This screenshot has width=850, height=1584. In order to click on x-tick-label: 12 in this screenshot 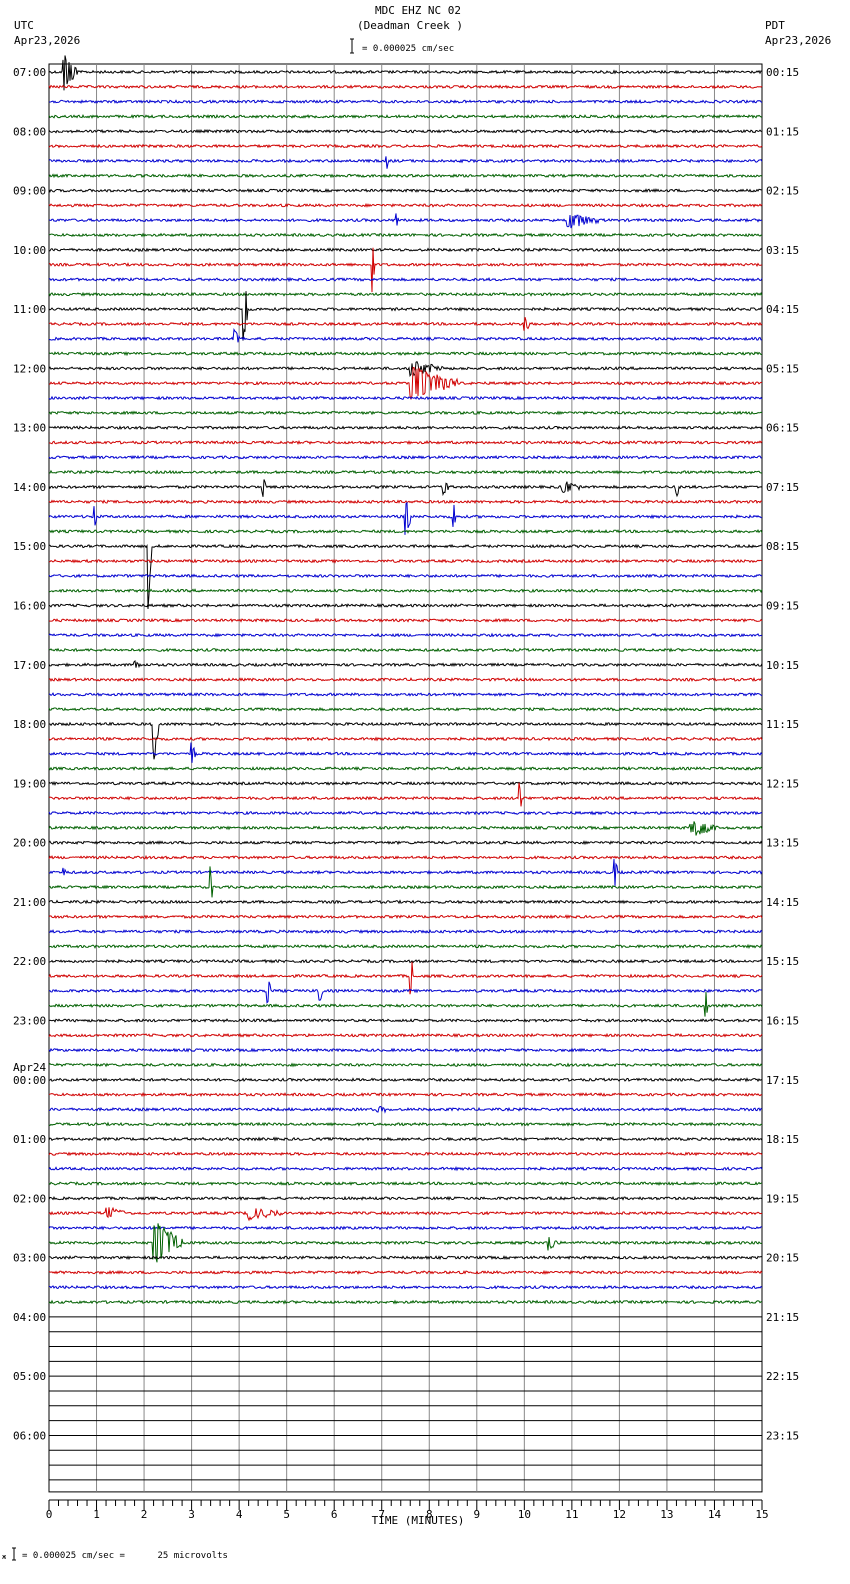, I will do `click(619, 1514)`.